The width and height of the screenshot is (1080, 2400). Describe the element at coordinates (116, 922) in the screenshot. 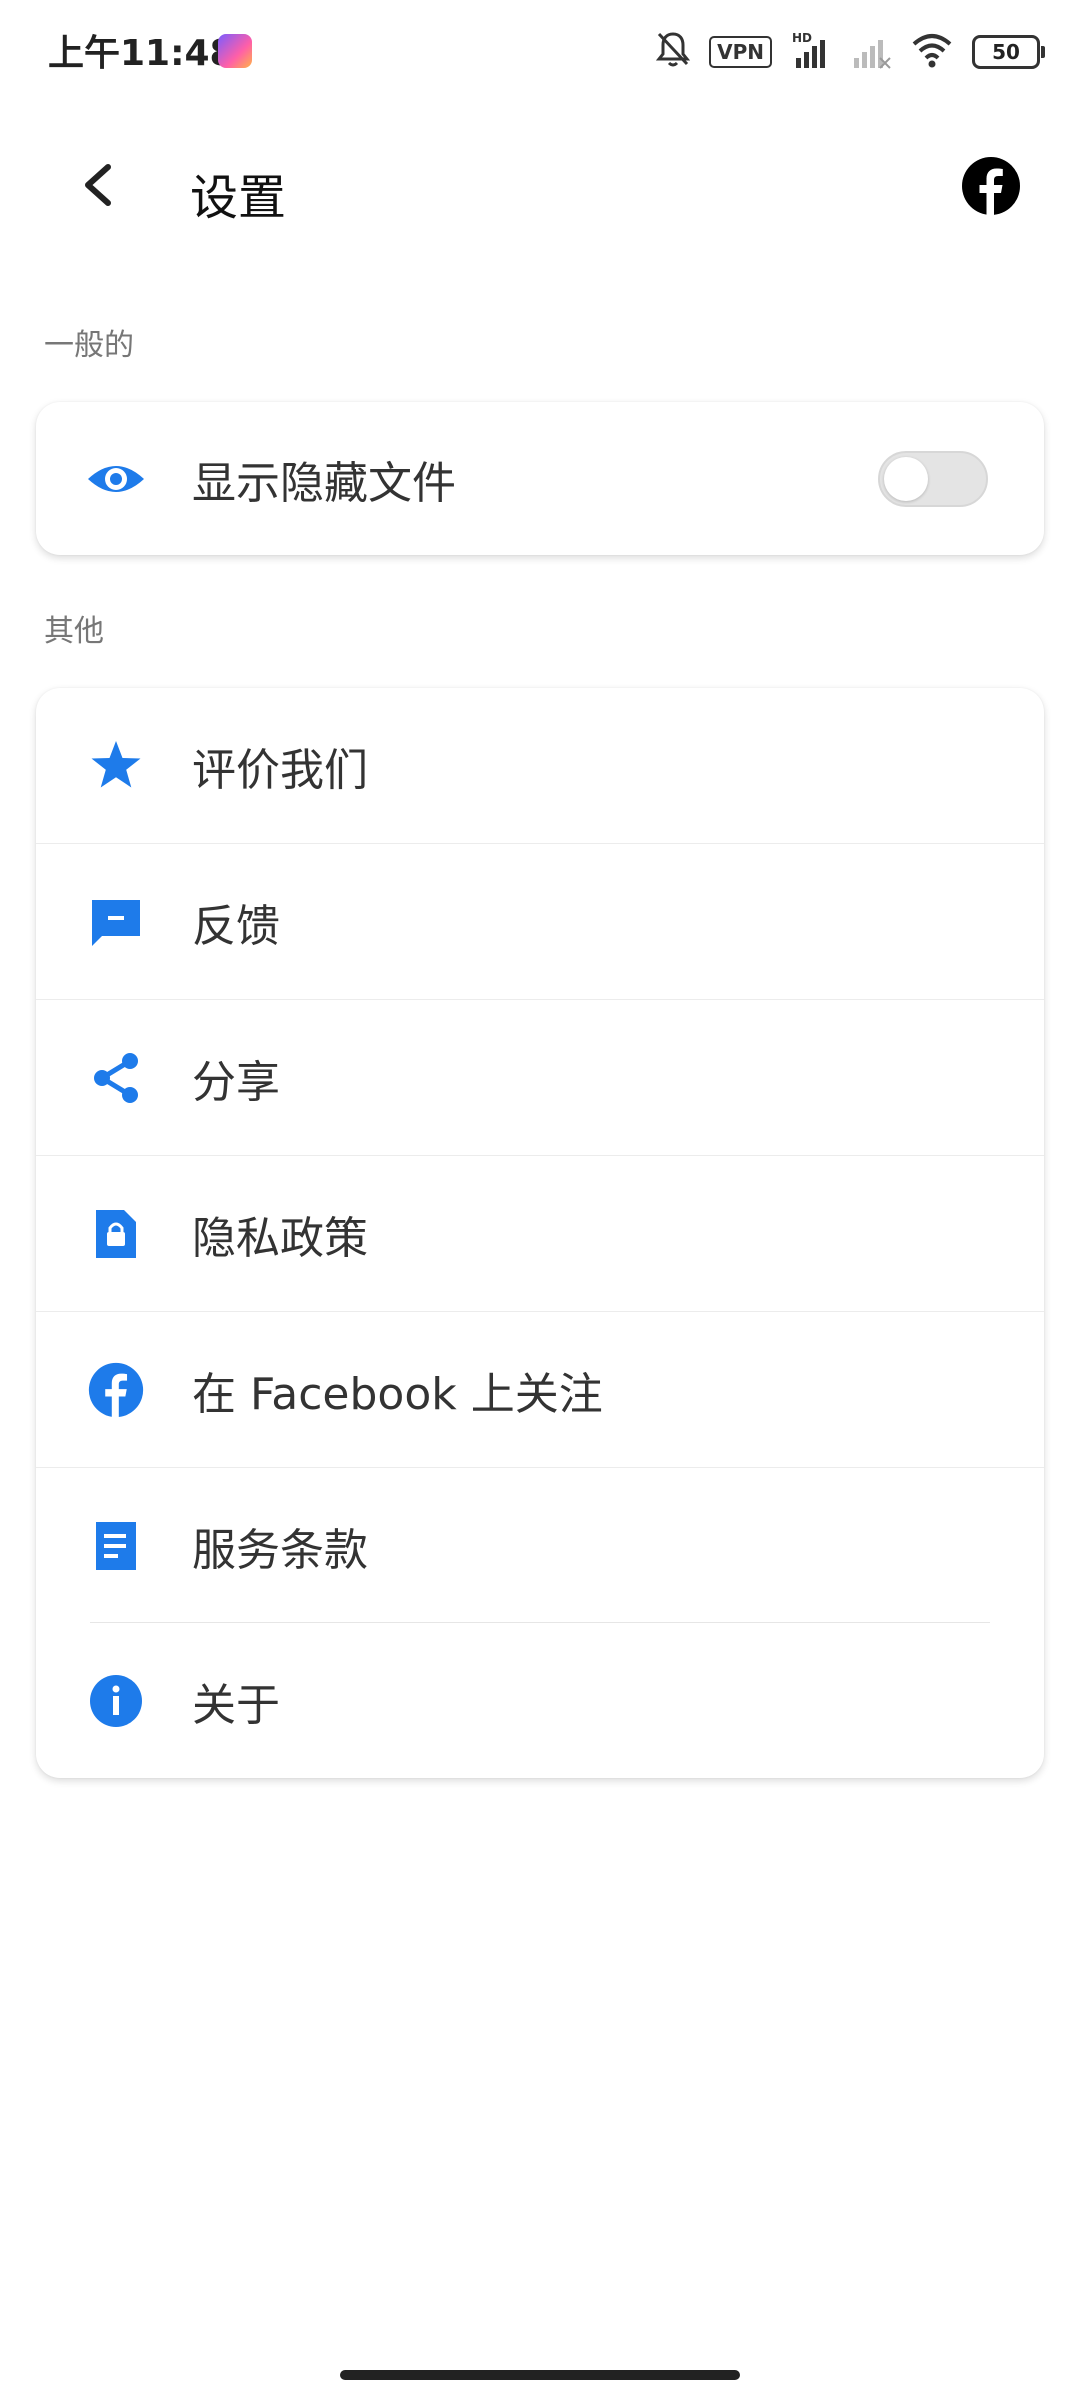

I see `feedback-icon` at that location.